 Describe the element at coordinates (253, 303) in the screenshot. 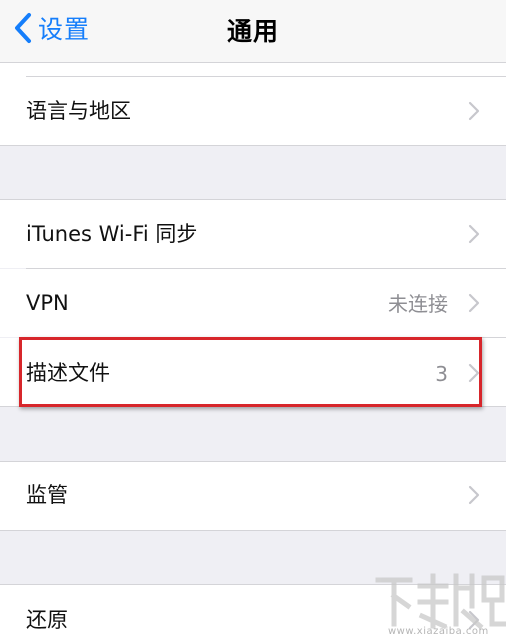

I see `settings-row-vpn: VPN 未连接` at that location.